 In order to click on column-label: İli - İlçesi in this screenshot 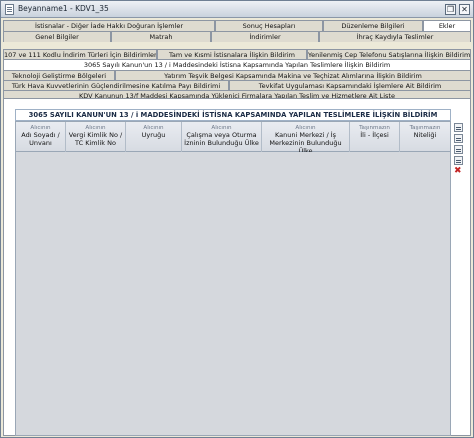, I will do `click(374, 135)`.